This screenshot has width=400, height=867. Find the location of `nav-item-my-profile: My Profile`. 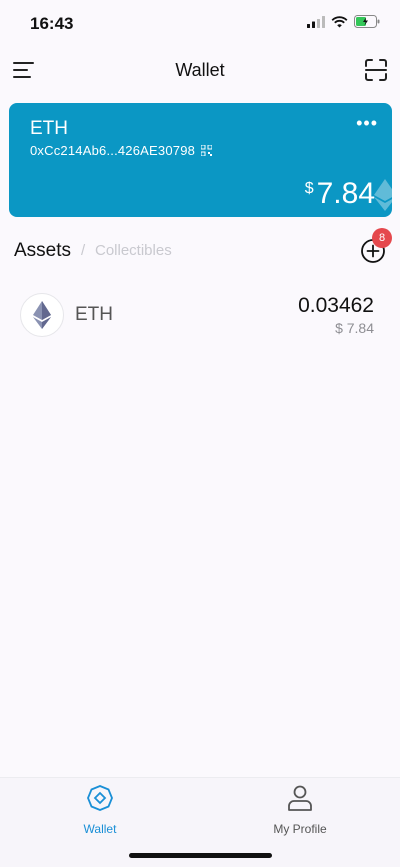

nav-item-my-profile: My Profile is located at coordinates (300, 810).